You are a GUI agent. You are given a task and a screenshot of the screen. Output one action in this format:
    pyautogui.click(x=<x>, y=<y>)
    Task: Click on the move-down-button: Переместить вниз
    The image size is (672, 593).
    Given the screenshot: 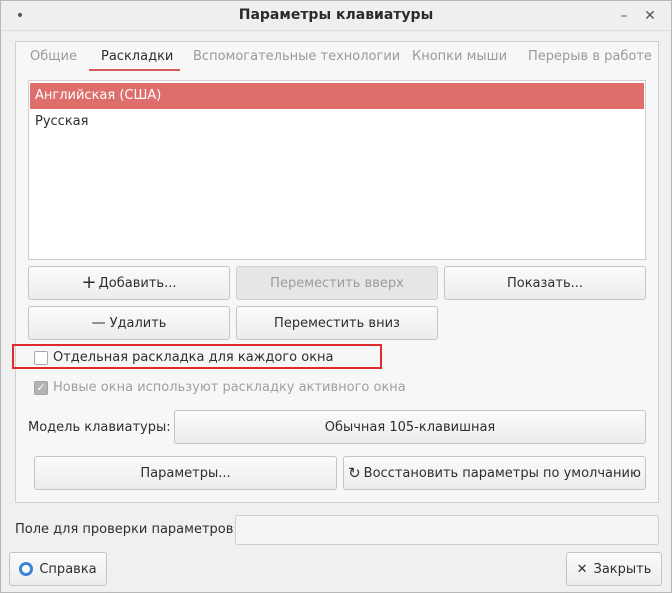 What is the action you would take?
    pyautogui.click(x=337, y=323)
    